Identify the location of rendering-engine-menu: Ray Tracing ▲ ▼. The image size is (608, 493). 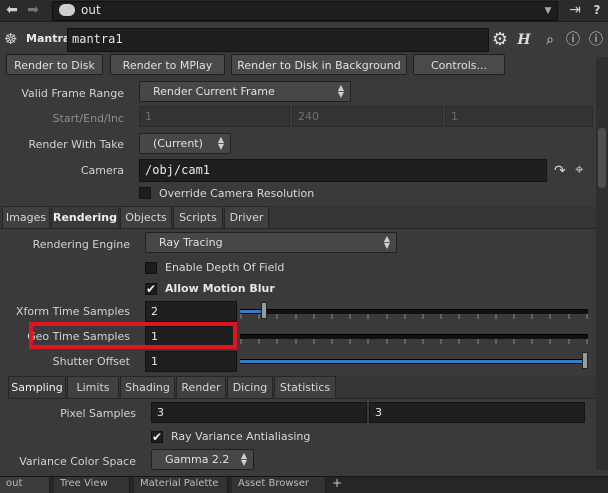
(271, 242).